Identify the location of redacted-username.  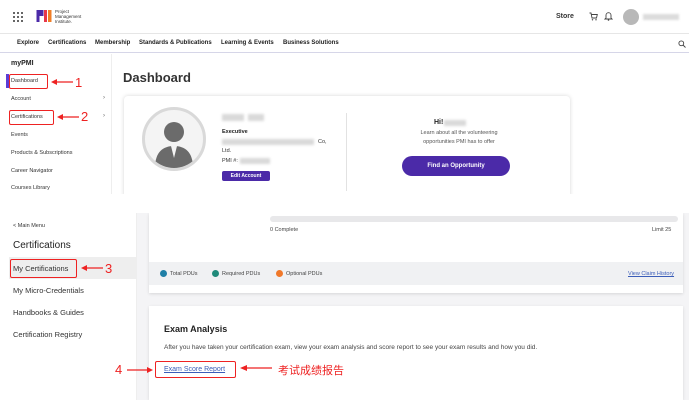
(661, 17).